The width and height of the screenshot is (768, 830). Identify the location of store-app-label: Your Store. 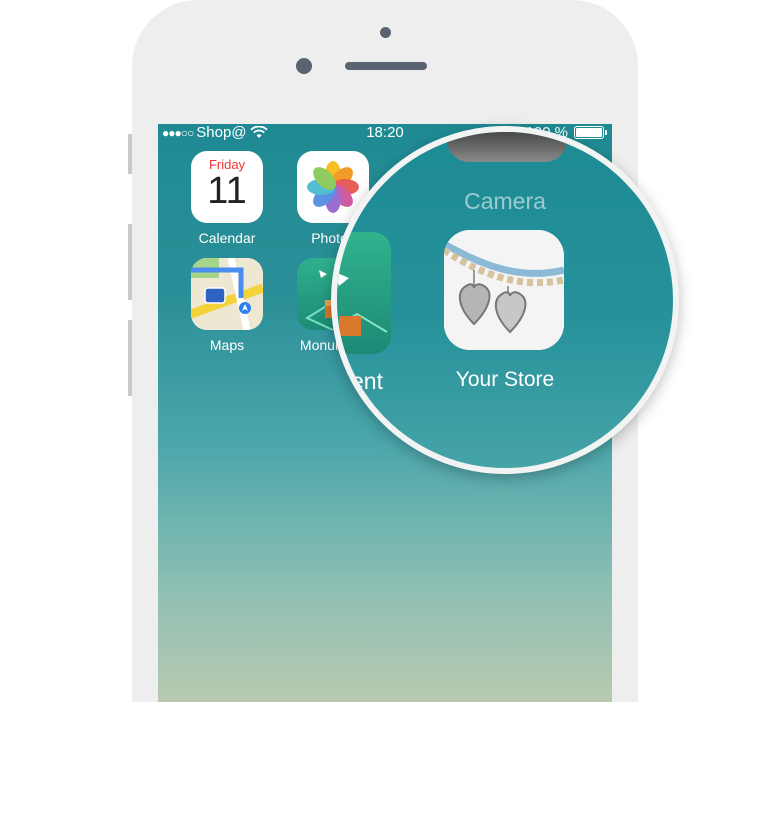
(505, 379).